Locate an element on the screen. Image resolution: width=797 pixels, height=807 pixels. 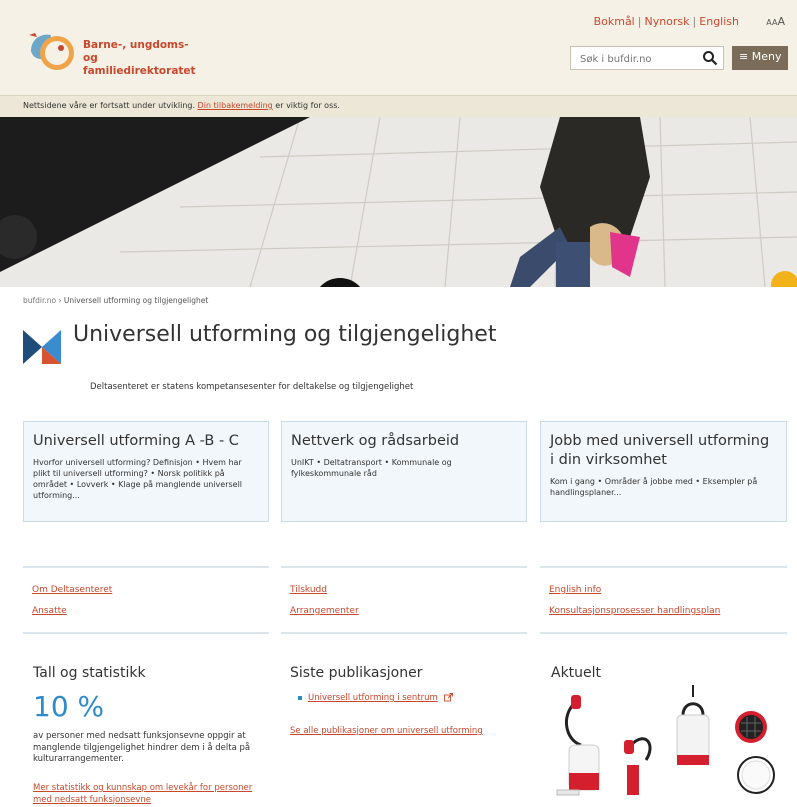
logo-line-2: og familiedirektoratet is located at coordinates (139, 64).